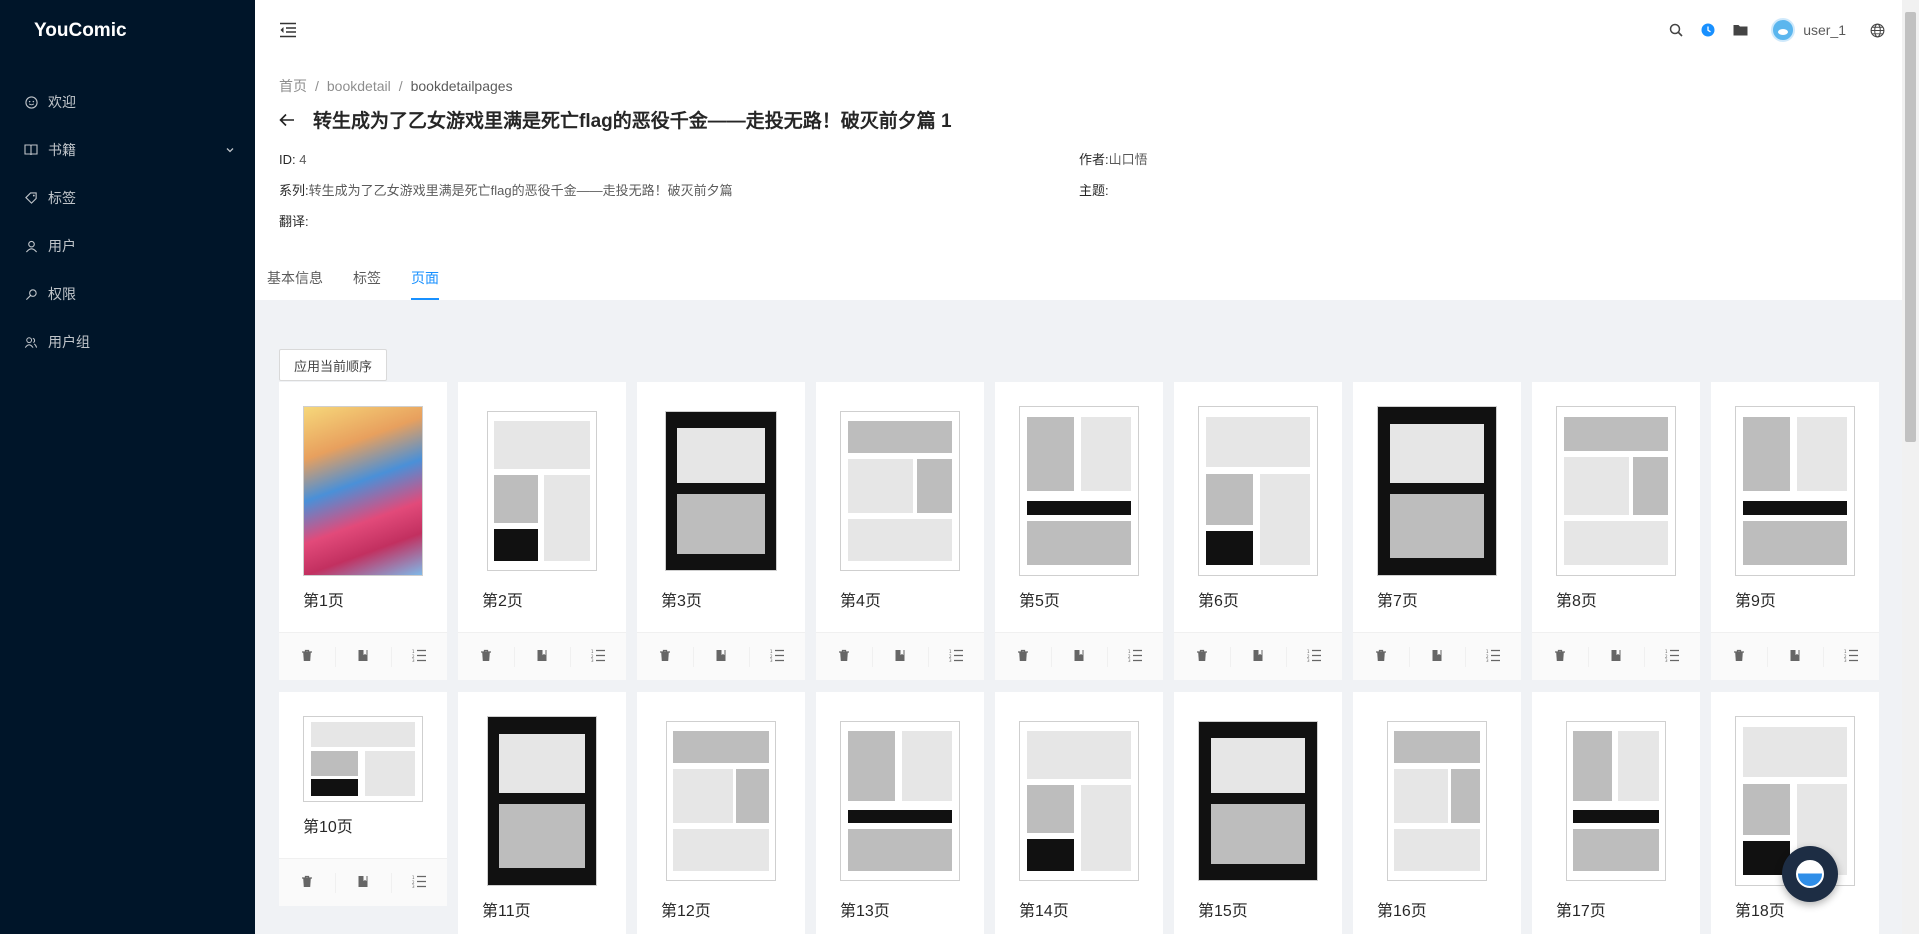 Image resolution: width=1919 pixels, height=934 pixels. Describe the element at coordinates (293, 86) in the screenshot. I see `breadcrumb-home: 首页` at that location.